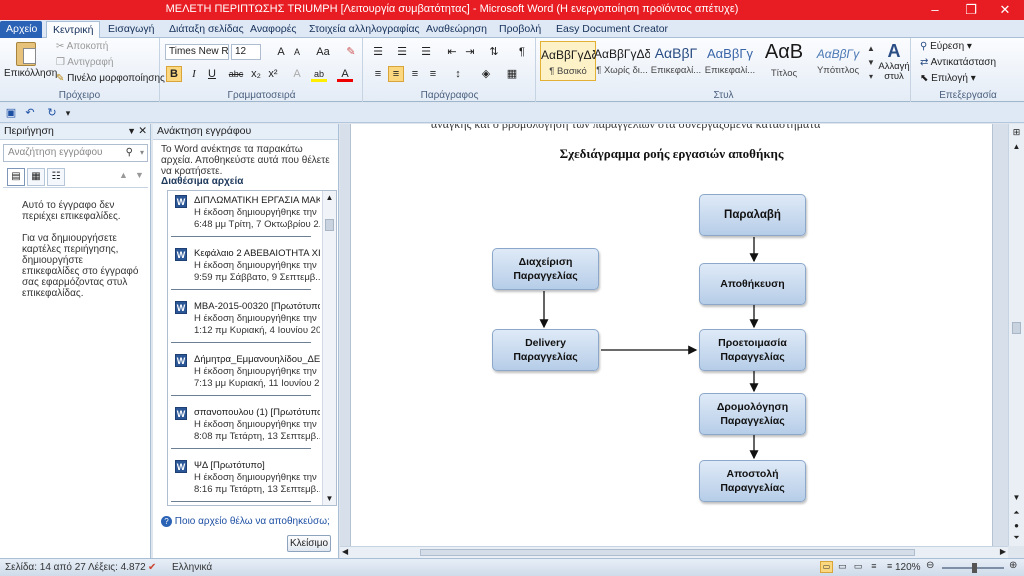 Image resolution: width=1024 pixels, height=576 pixels. I want to click on select-button: ⬉ Επιλογή ▾, so click(948, 78).